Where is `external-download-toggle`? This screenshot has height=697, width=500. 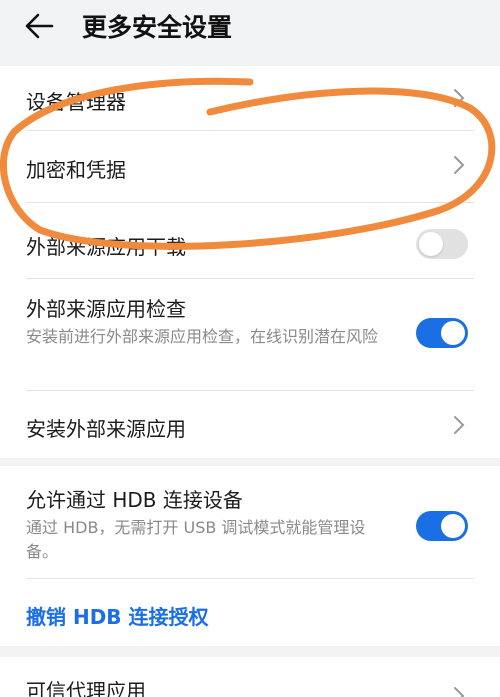 external-download-toggle is located at coordinates (442, 244).